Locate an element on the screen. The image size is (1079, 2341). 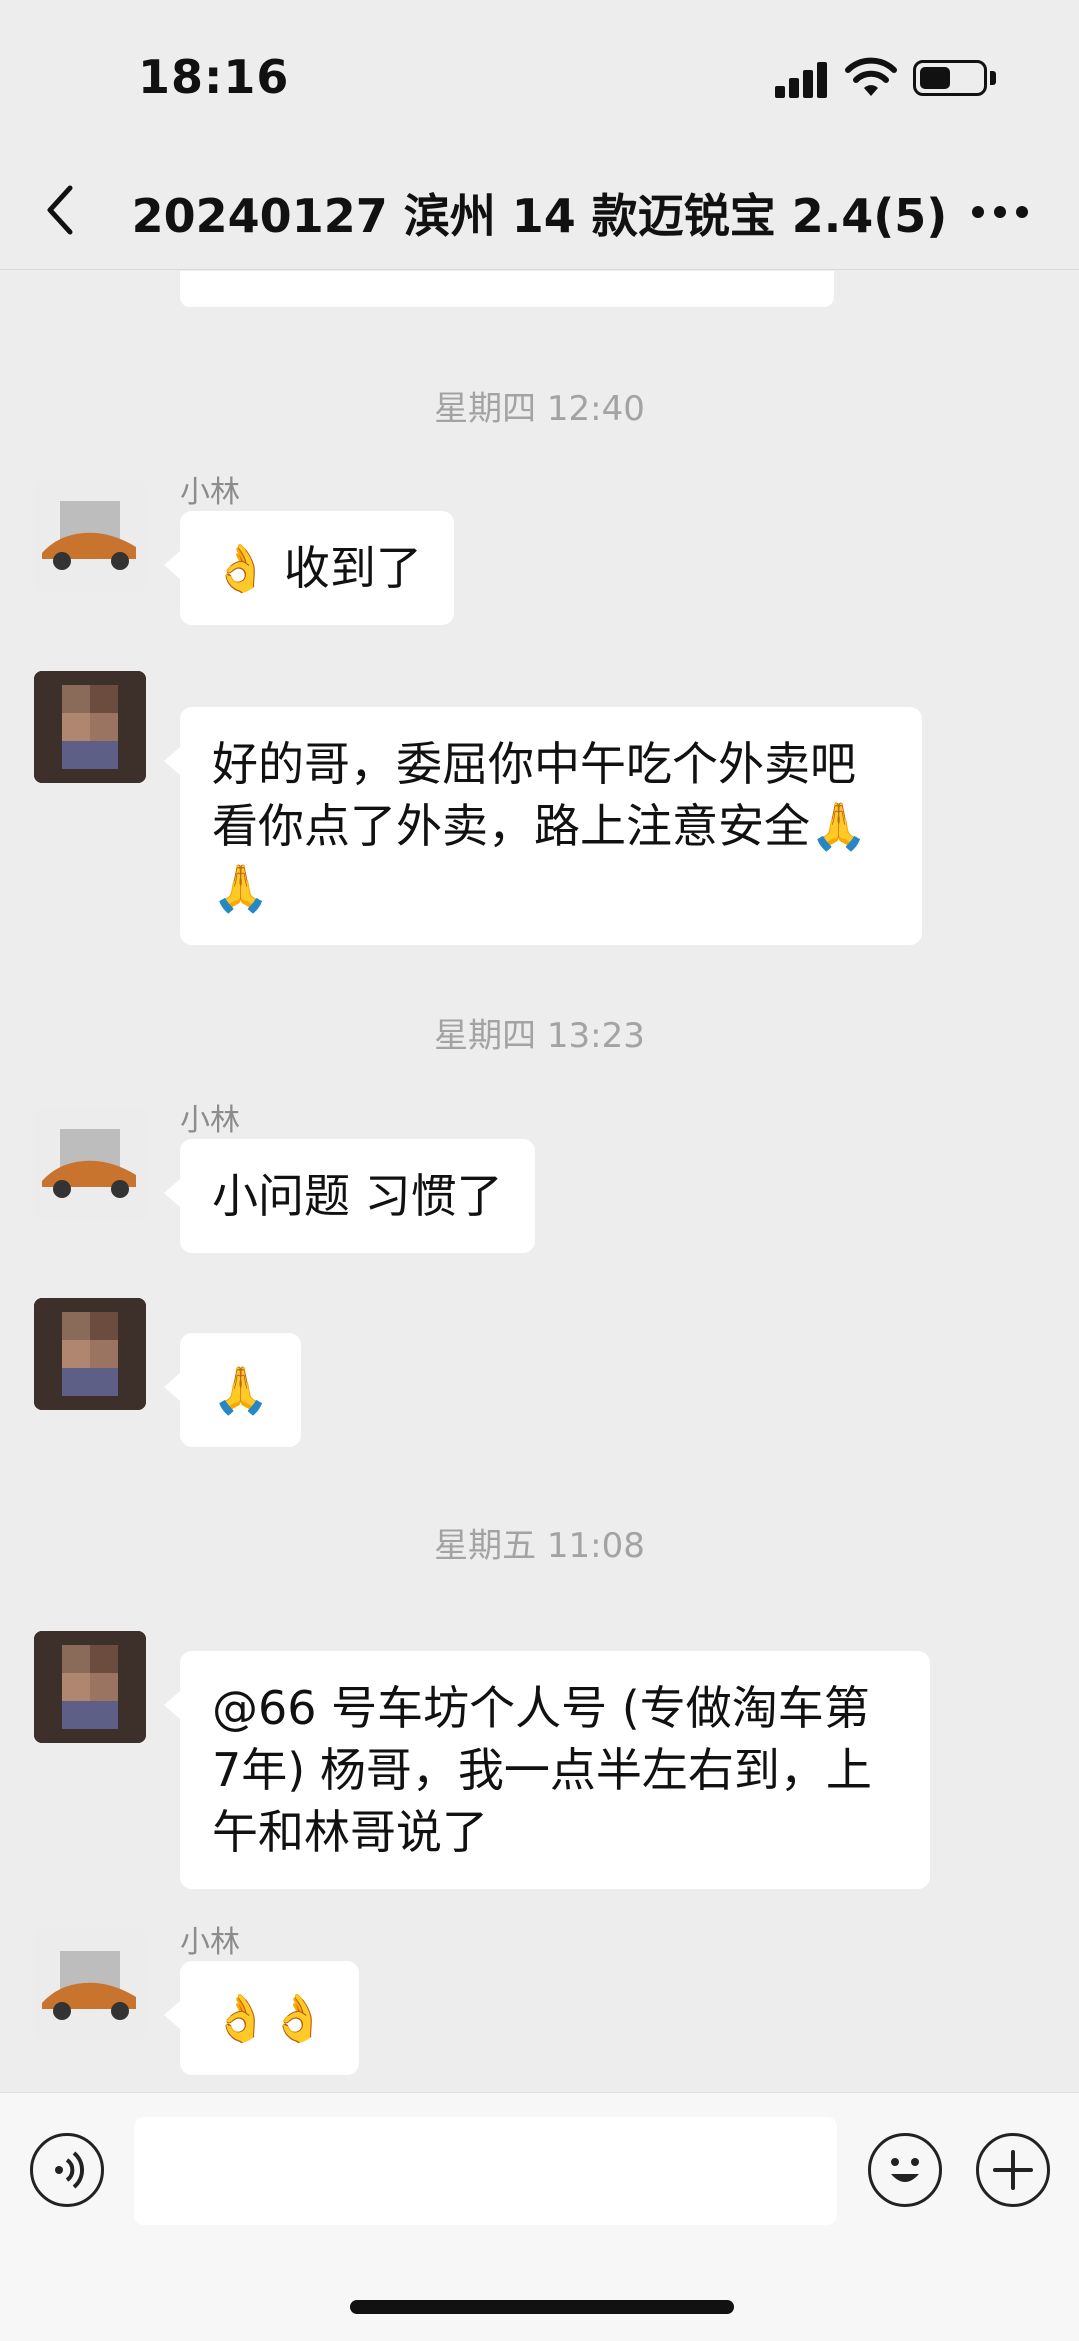
wifi-icon is located at coordinates (871, 76).